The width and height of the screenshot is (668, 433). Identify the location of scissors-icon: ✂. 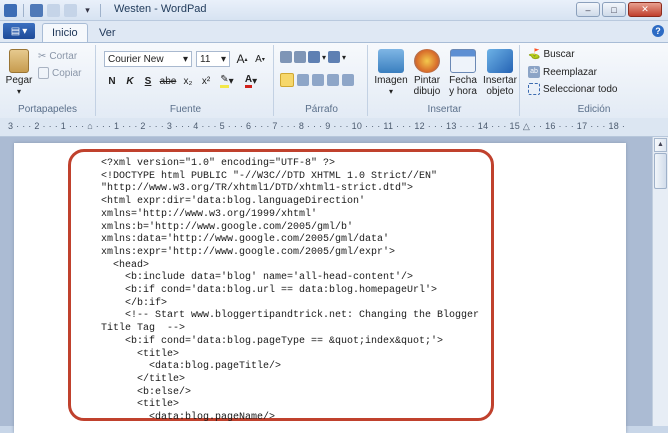
(42, 56).